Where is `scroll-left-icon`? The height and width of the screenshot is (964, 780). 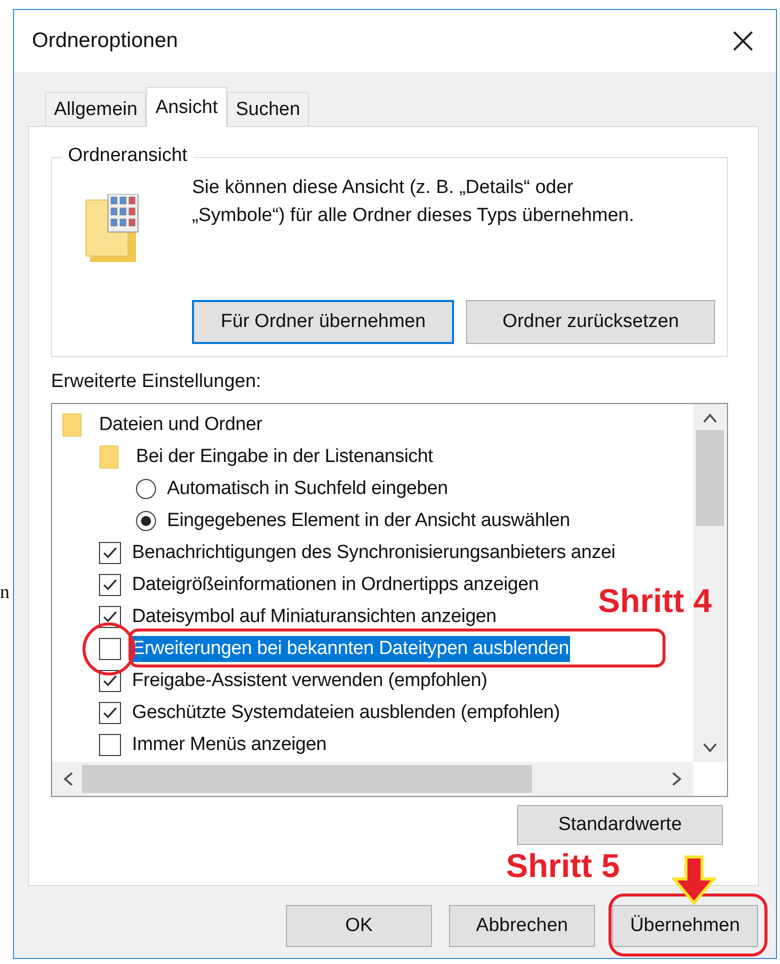
scroll-left-icon is located at coordinates (68, 779).